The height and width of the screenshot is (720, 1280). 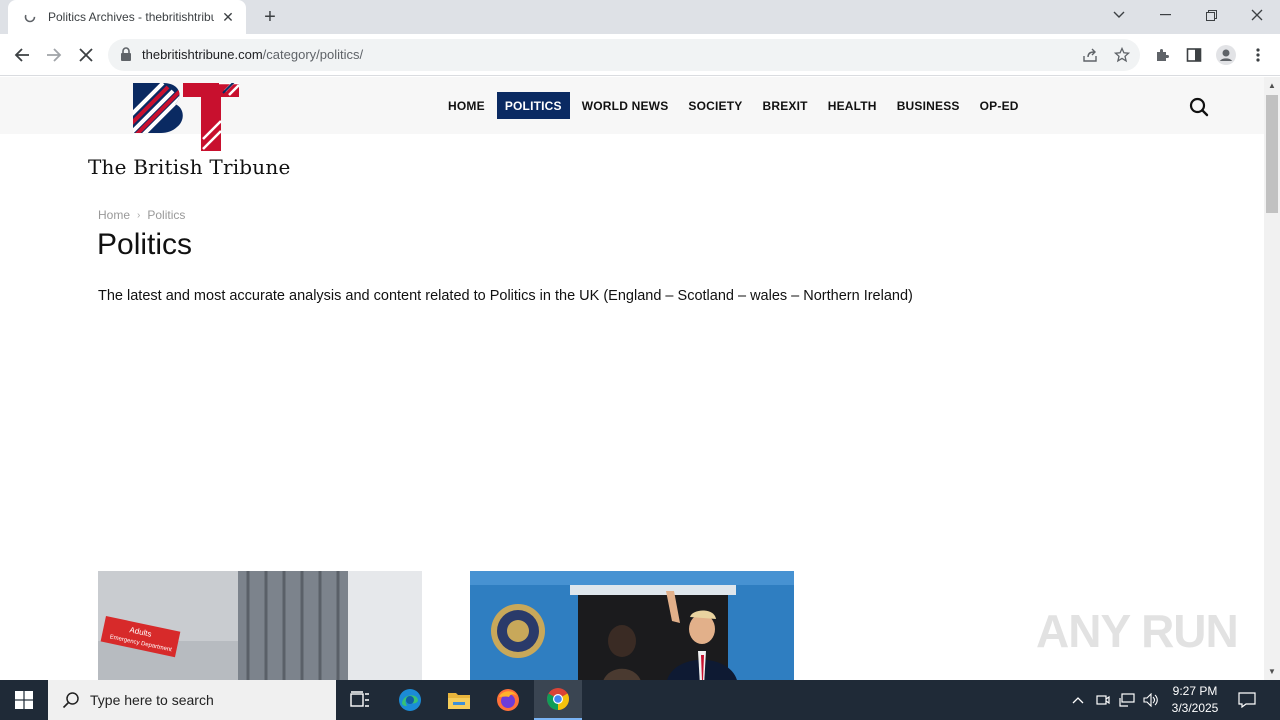 I want to click on tab-search-chevron-icon, so click(x=1119, y=15).